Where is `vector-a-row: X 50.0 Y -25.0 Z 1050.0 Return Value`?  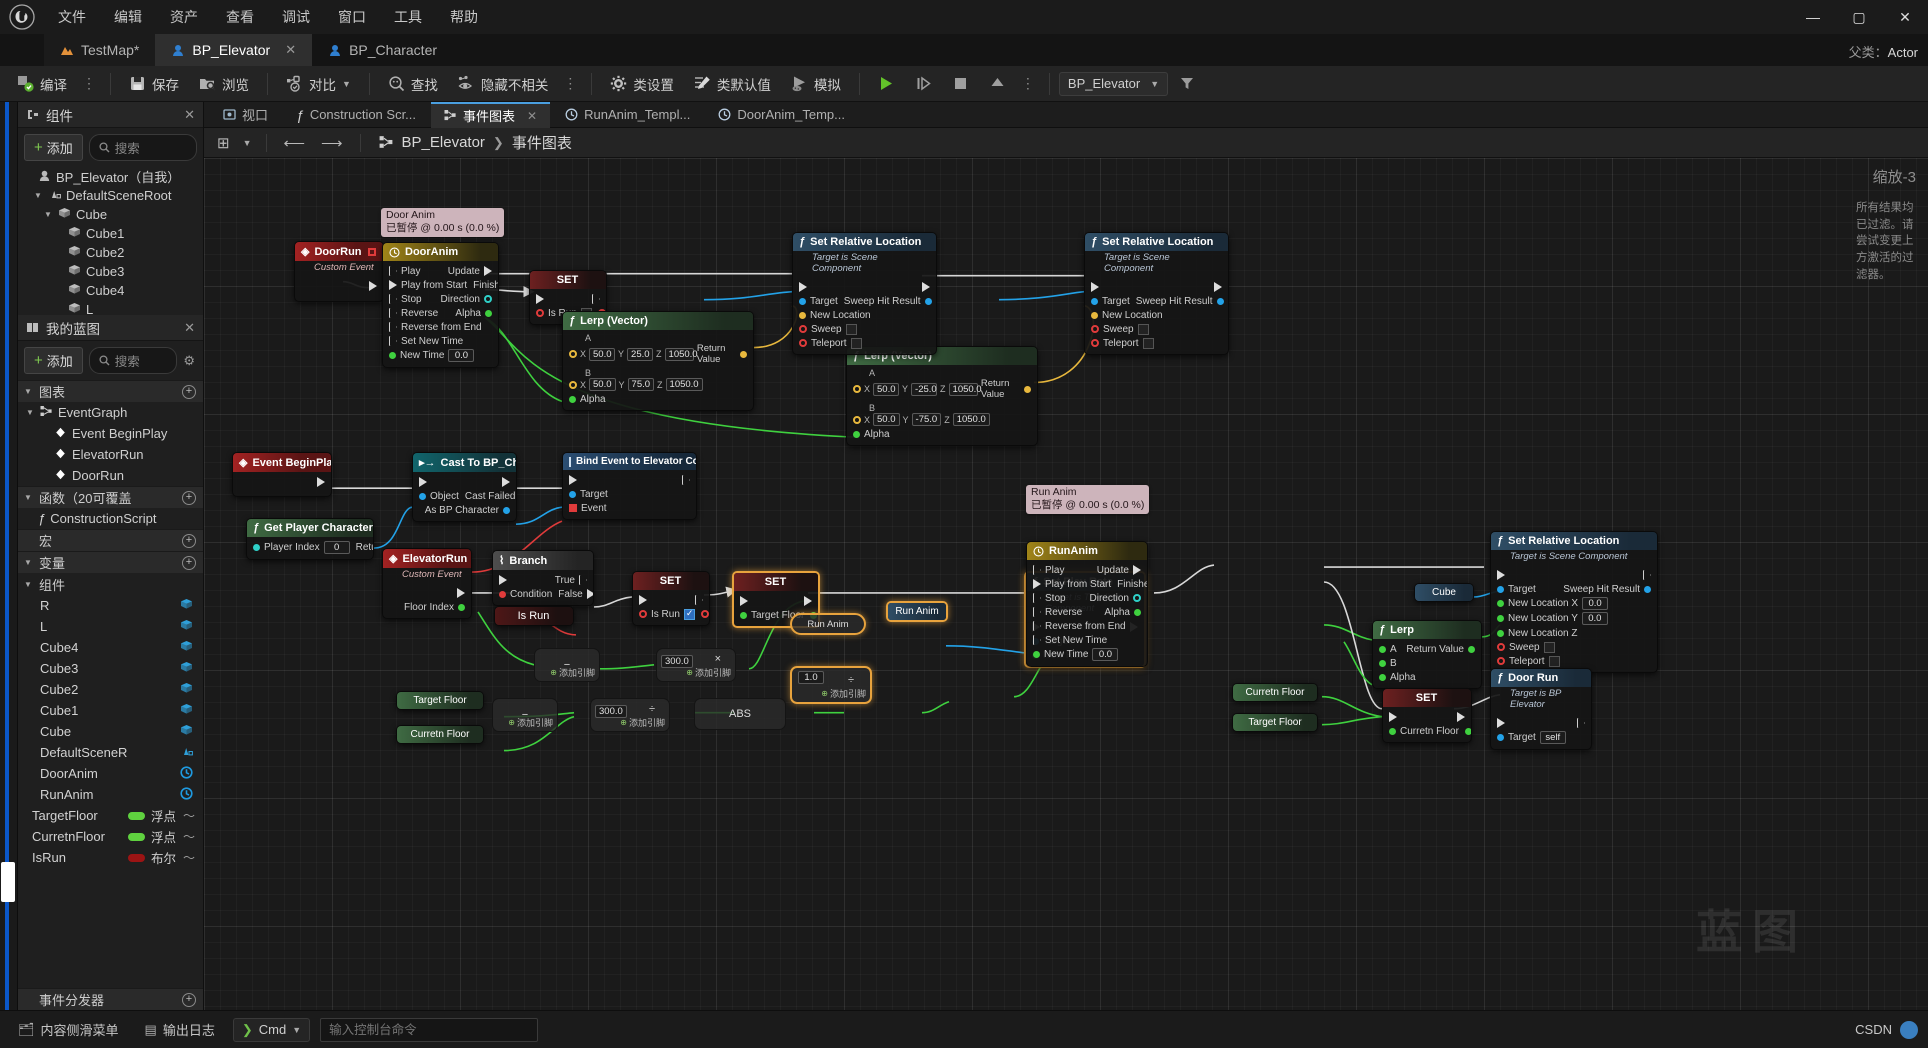
vector-a-row: X 50.0 Y -25.0 Z 1050.0 Return Value is located at coordinates (942, 389).